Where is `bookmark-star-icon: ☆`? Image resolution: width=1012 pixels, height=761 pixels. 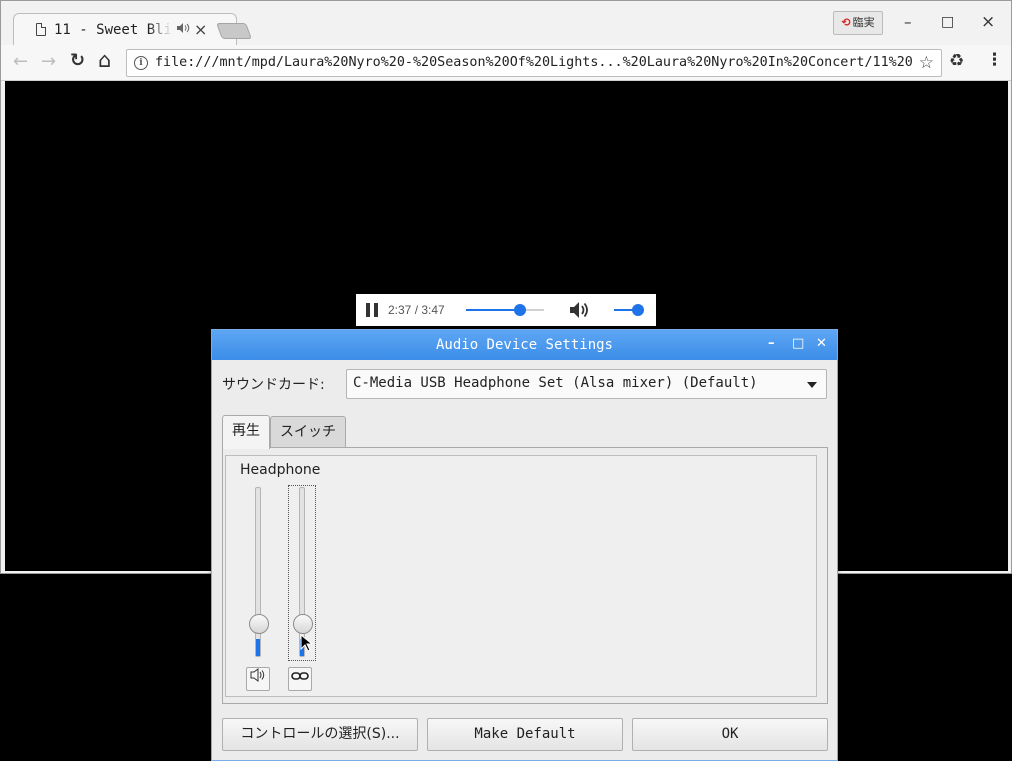 bookmark-star-icon: ☆ is located at coordinates (926, 63).